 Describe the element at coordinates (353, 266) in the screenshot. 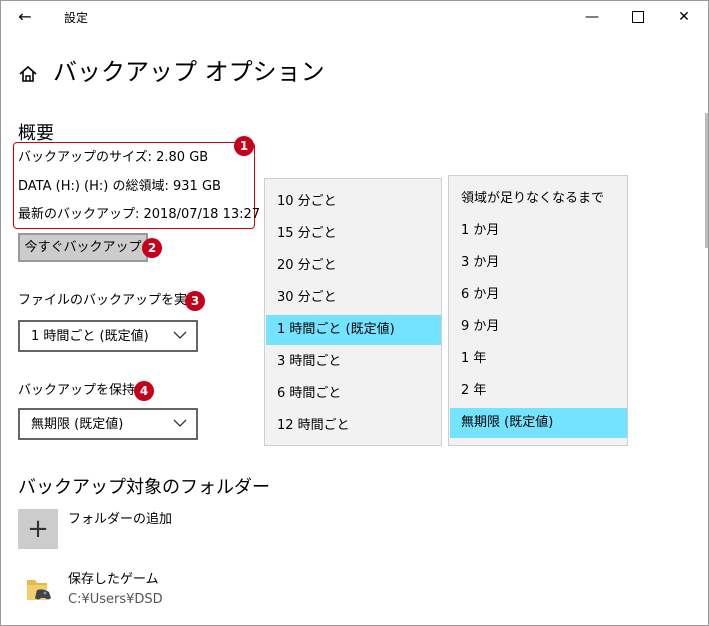

I see `frequency-option: 20 分ごと` at that location.